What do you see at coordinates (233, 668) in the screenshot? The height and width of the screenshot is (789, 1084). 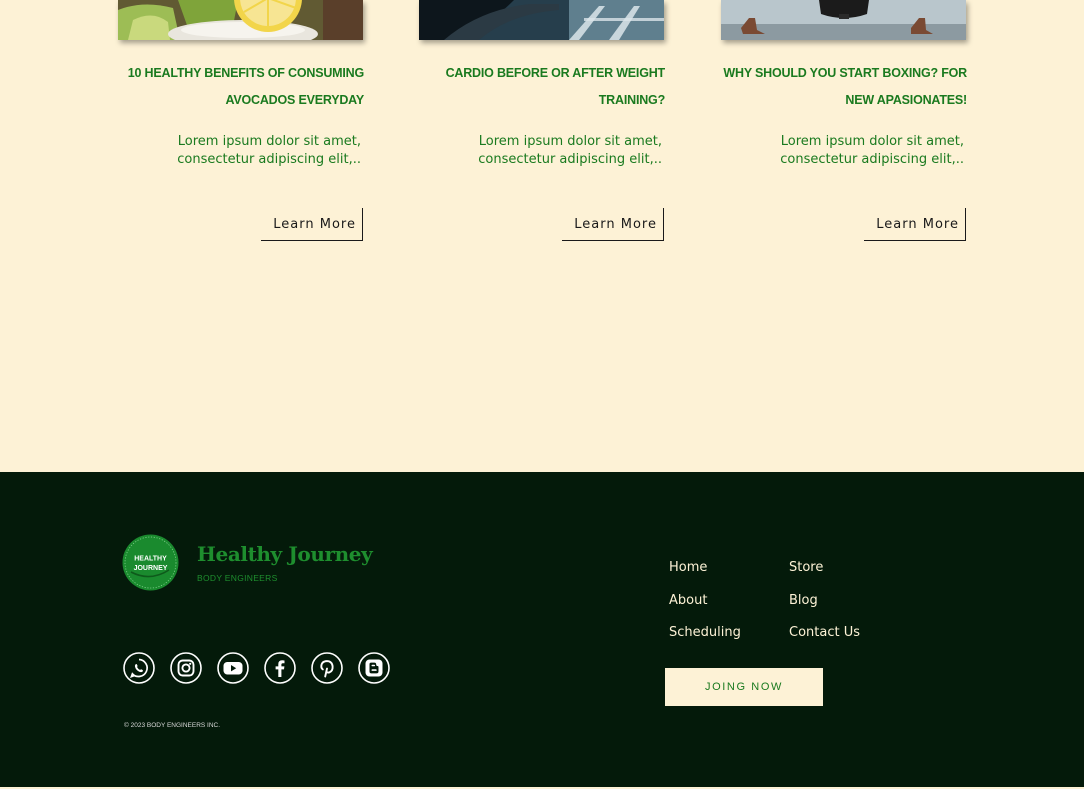 I see `youtube-icon` at bounding box center [233, 668].